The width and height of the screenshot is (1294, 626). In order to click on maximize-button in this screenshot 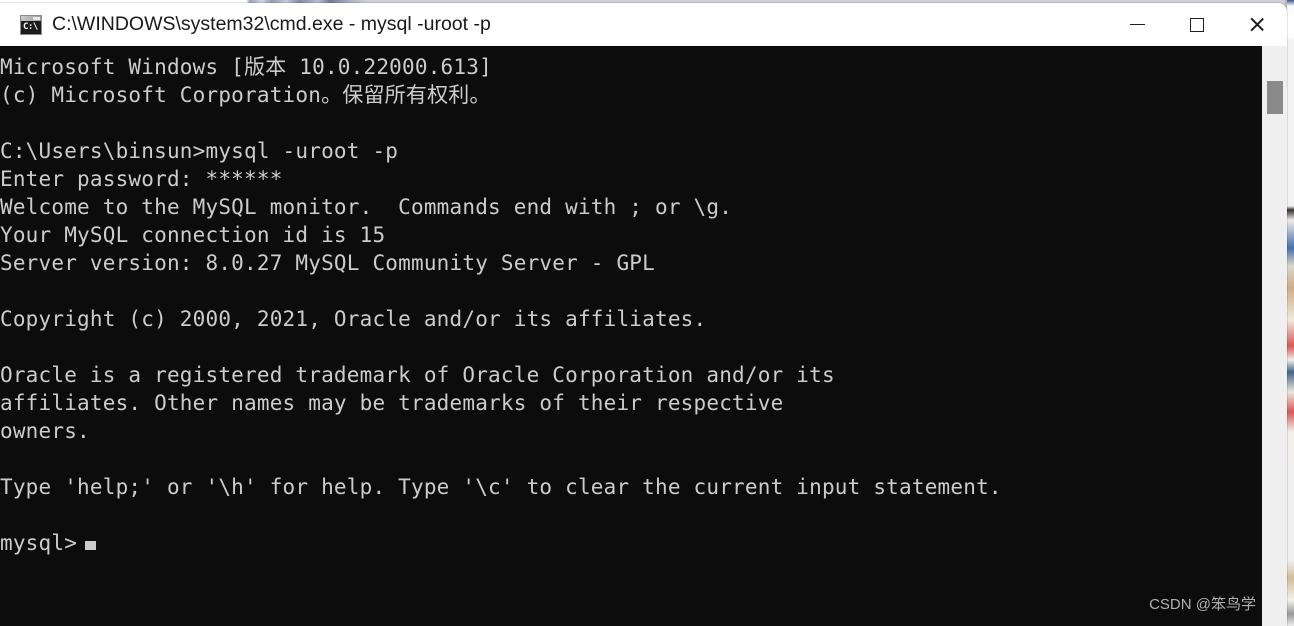, I will do `click(1197, 24)`.